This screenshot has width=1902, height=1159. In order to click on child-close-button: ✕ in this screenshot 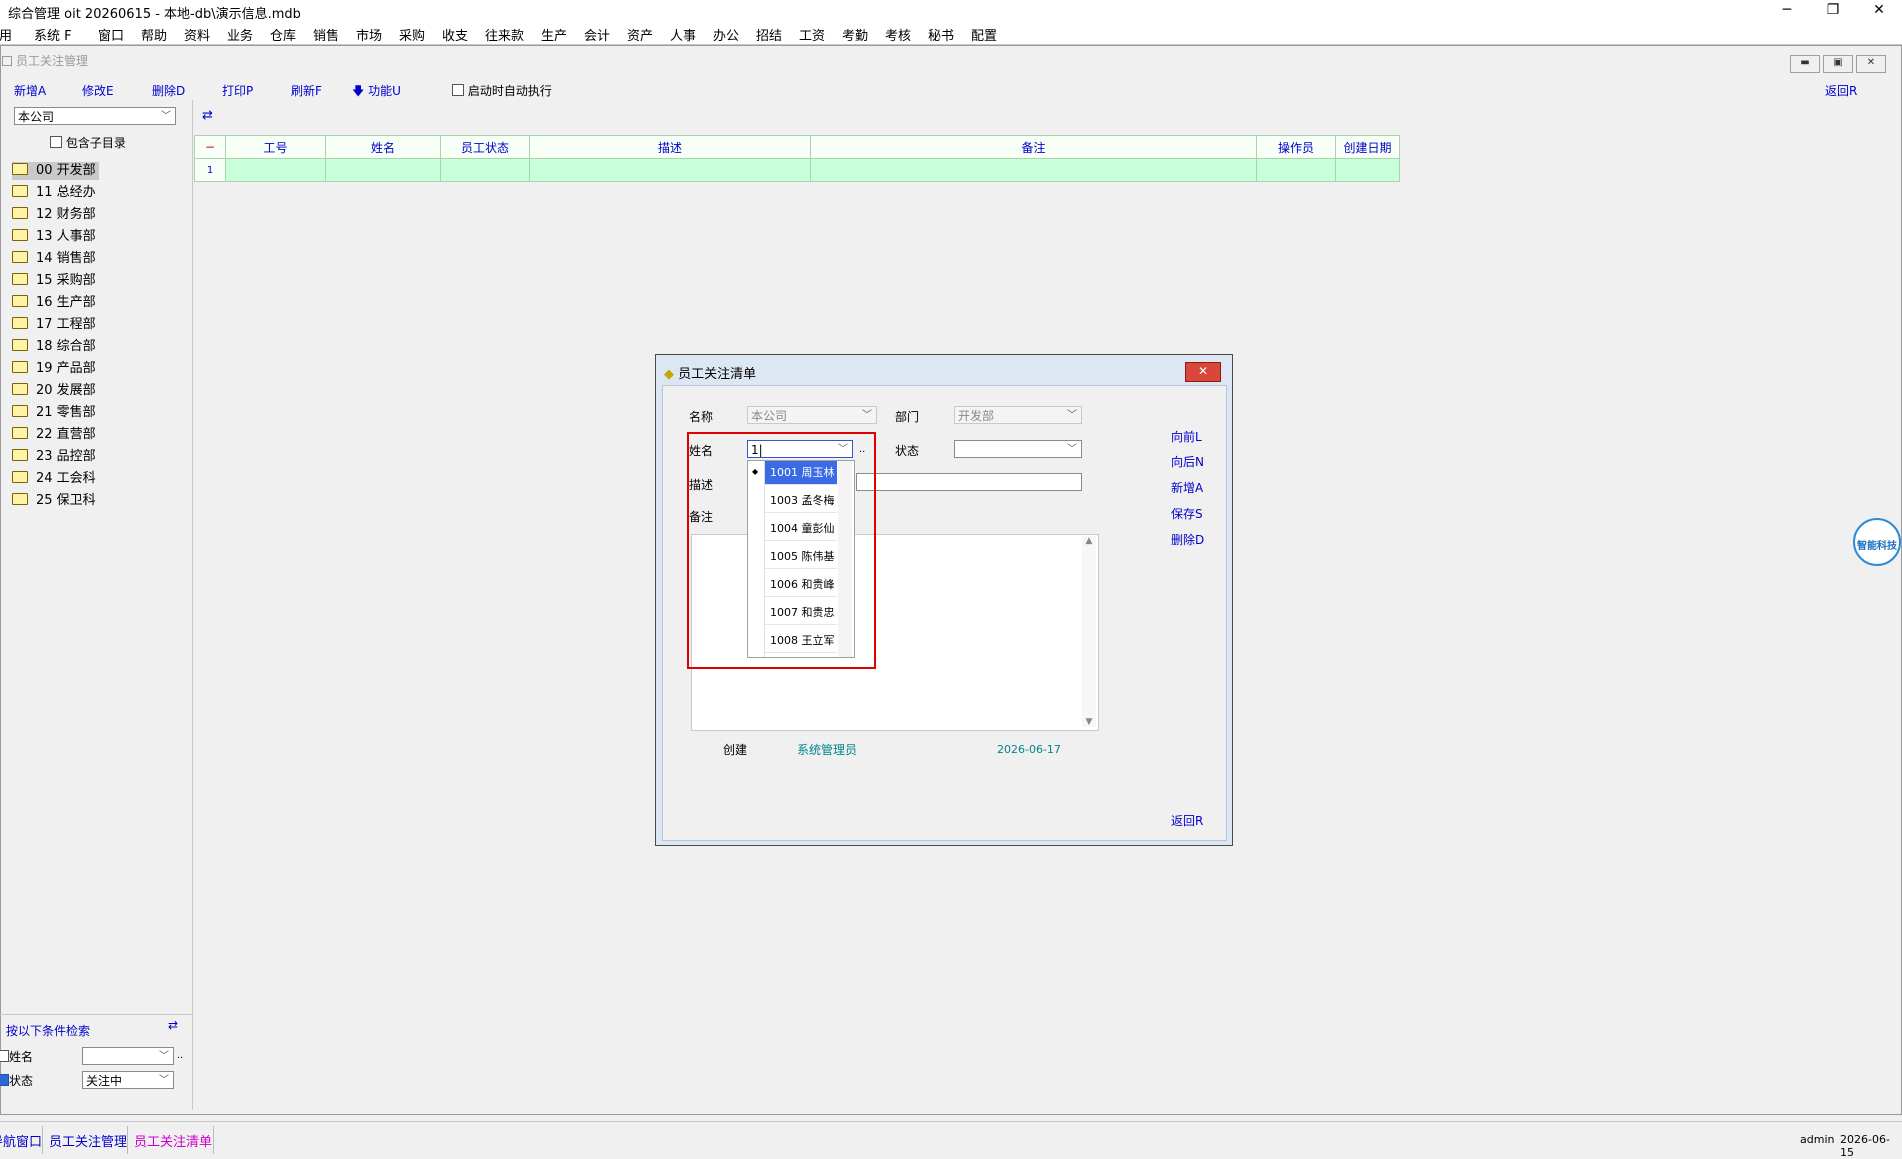, I will do `click(1871, 64)`.